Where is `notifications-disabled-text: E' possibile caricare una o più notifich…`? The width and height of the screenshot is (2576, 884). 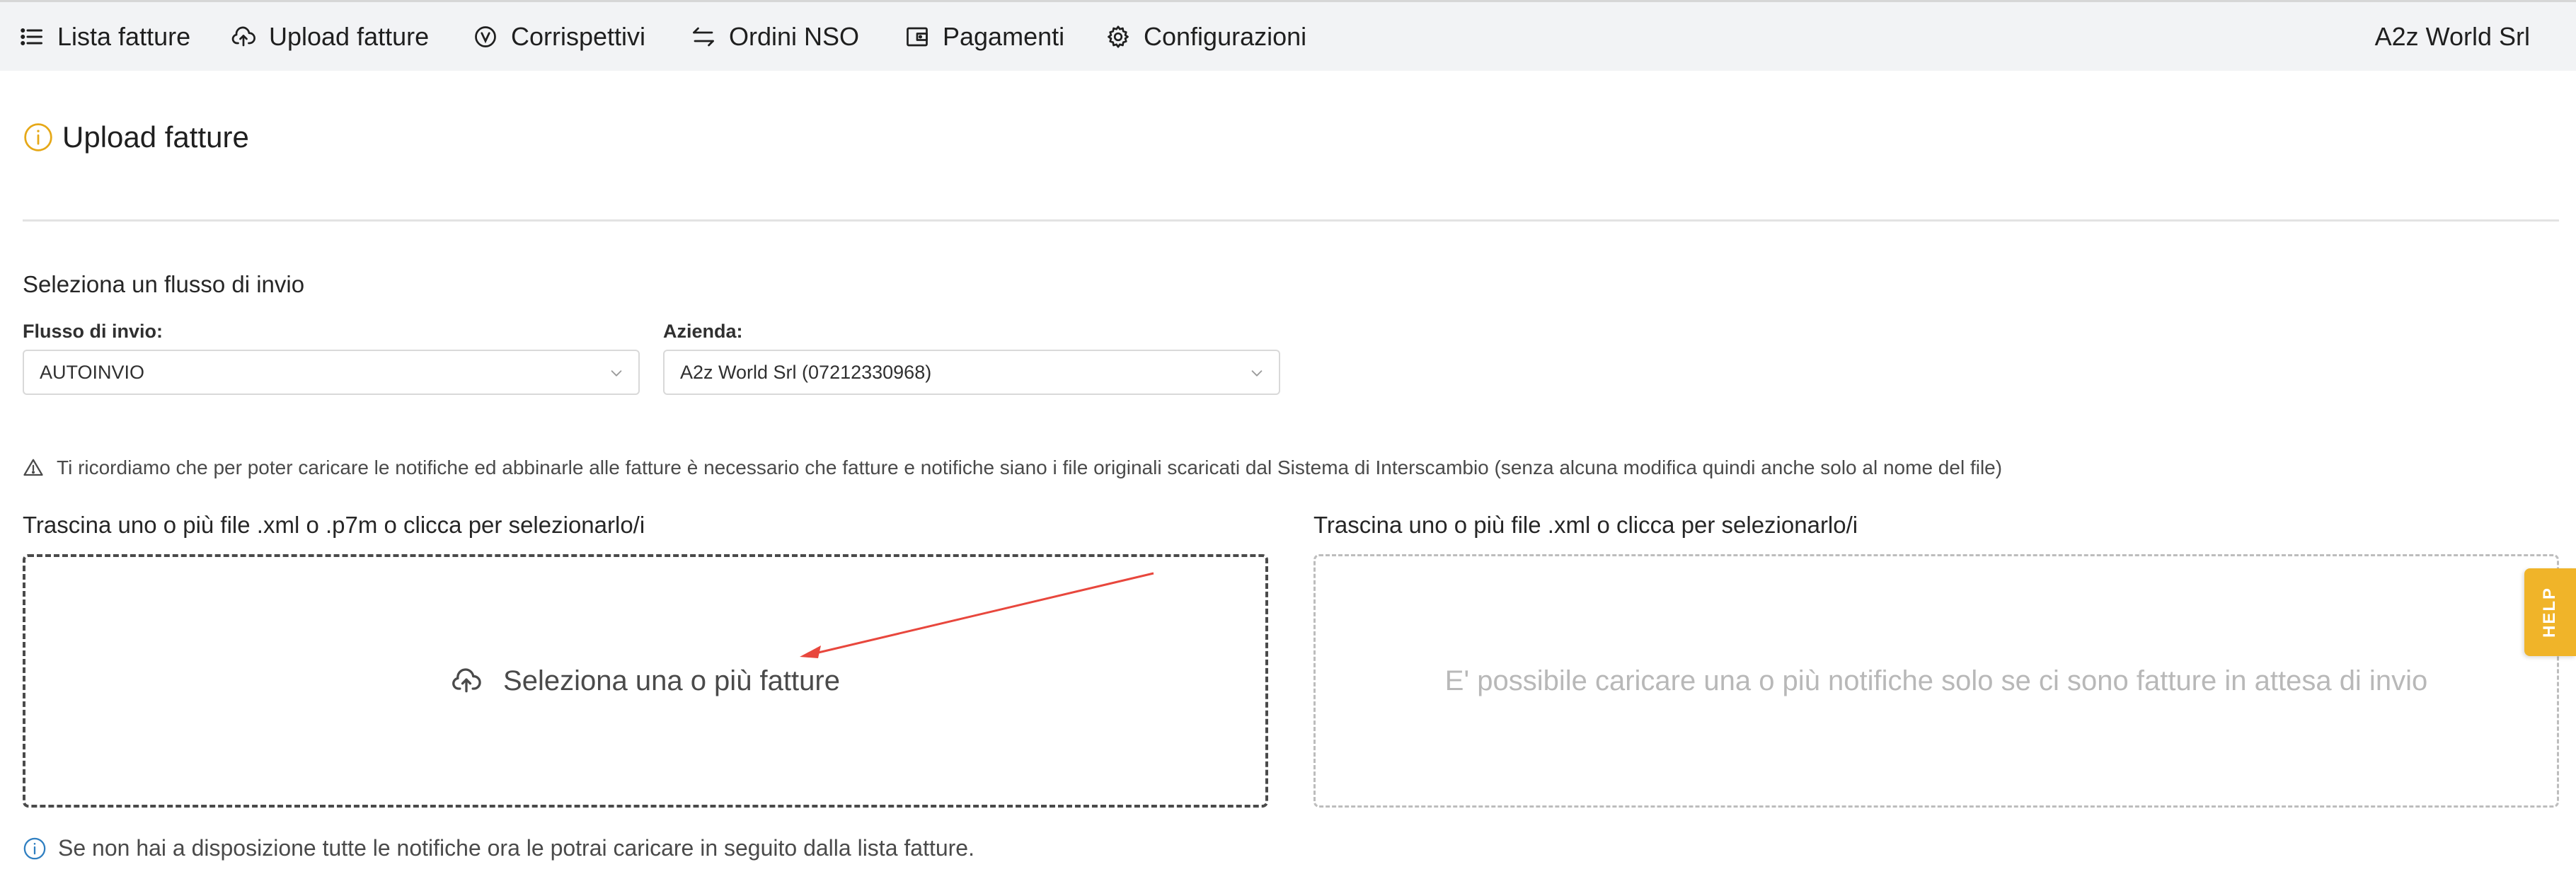 notifications-disabled-text: E' possibile caricare una o più notifich… is located at coordinates (1936, 681).